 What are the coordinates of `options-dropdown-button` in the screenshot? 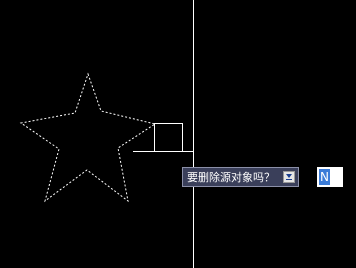 It's located at (289, 177).